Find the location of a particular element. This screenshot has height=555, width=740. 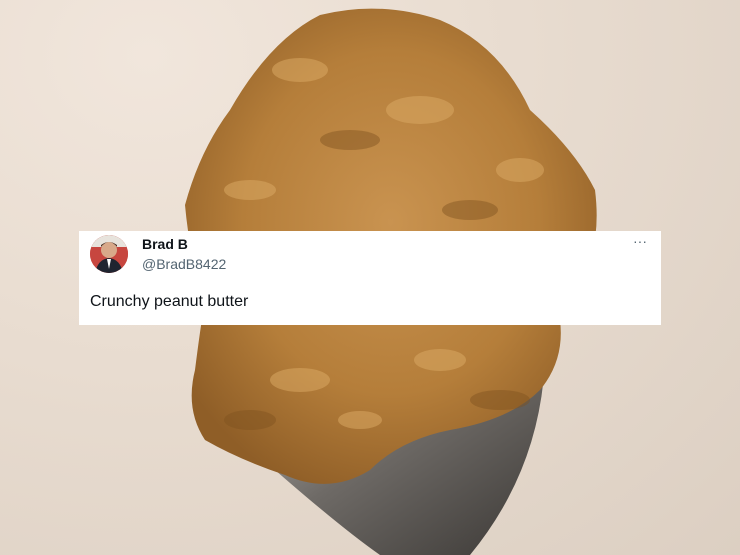

avatar is located at coordinates (109, 254).